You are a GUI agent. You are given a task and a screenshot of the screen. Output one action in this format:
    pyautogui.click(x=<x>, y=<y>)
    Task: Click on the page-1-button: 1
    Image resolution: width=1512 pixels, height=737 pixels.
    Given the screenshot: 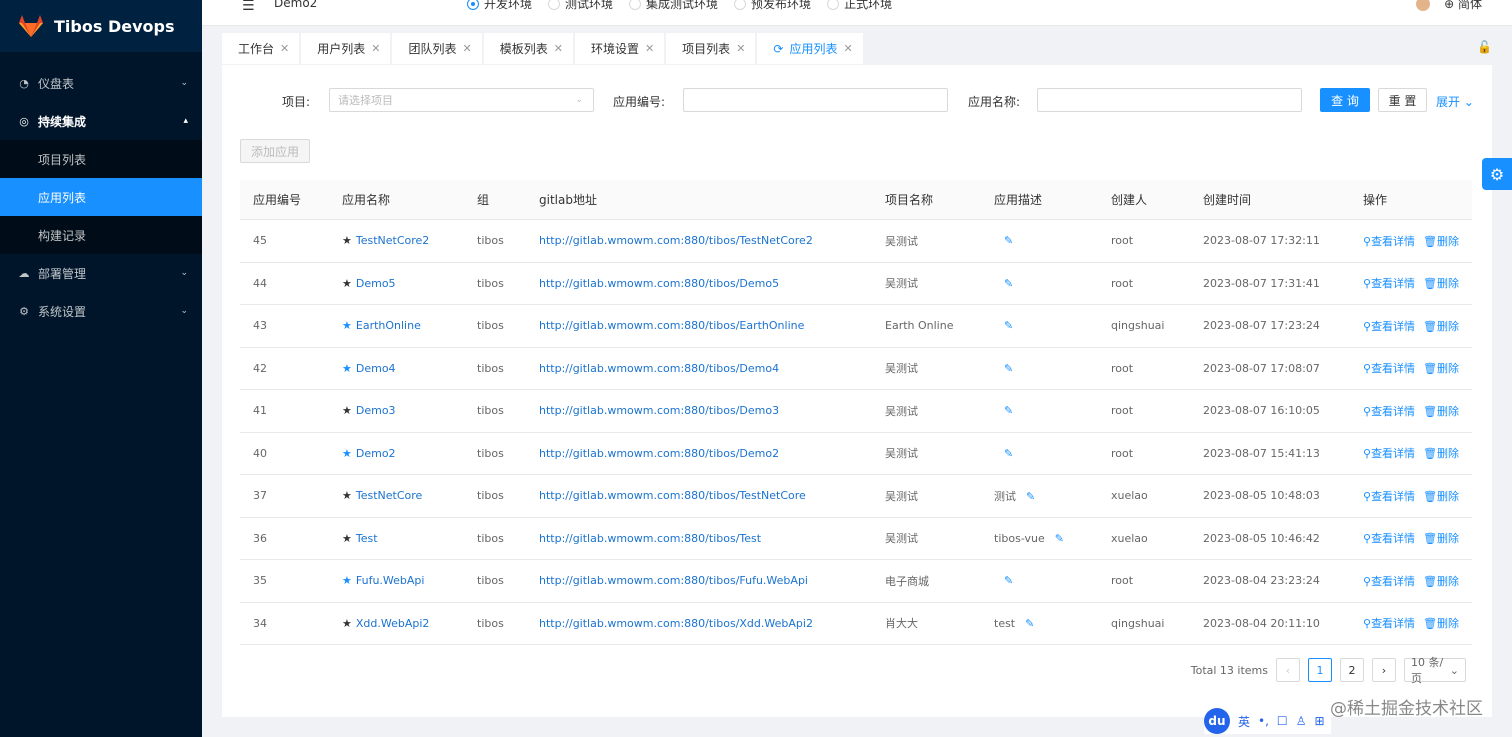 What is the action you would take?
    pyautogui.click(x=1320, y=670)
    